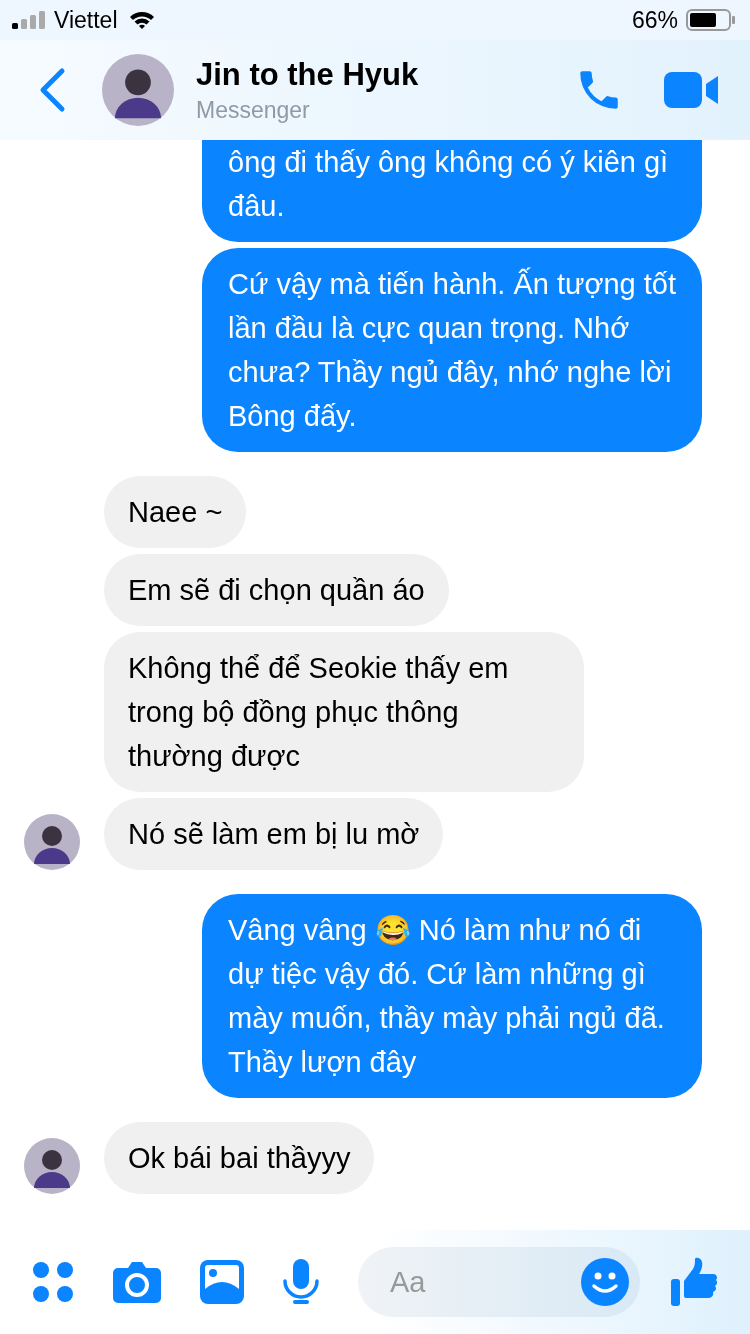 This screenshot has height=1334, width=750. Describe the element at coordinates (175, 512) in the screenshot. I see `message-bubble: Naee ~` at that location.